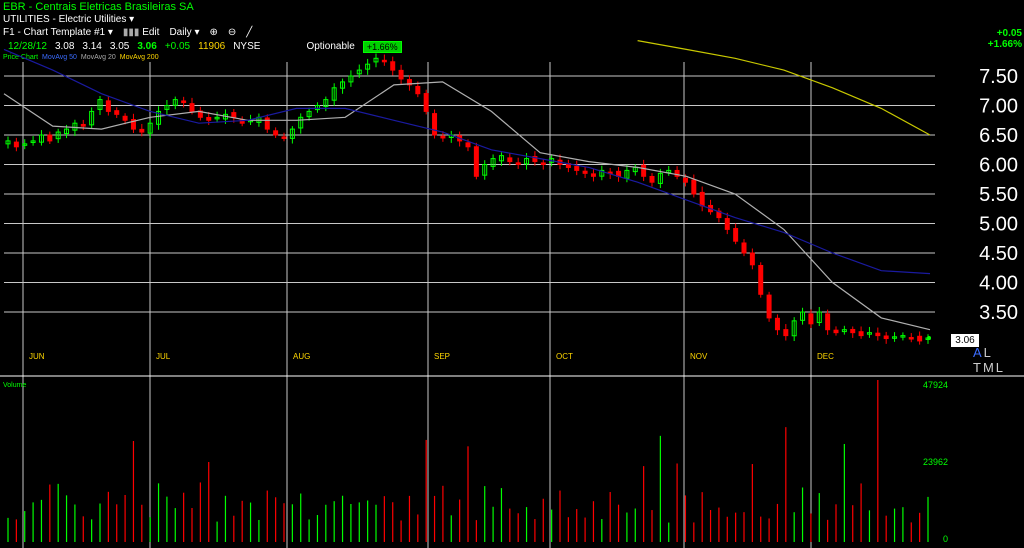 This screenshot has height=548, width=1024. I want to click on volume-tick-label: 0, so click(945, 539).